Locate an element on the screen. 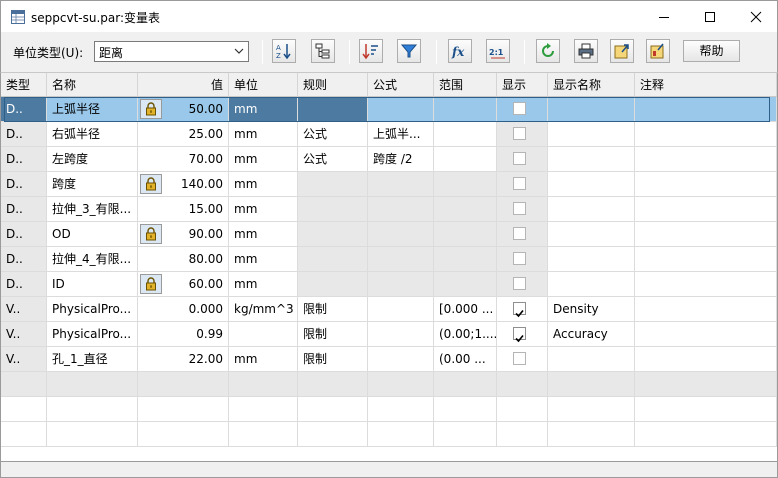  cell-value: 80.00 is located at coordinates (183, 259).